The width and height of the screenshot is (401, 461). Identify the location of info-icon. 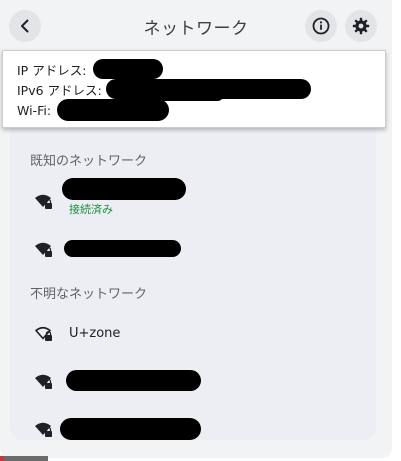
(321, 26).